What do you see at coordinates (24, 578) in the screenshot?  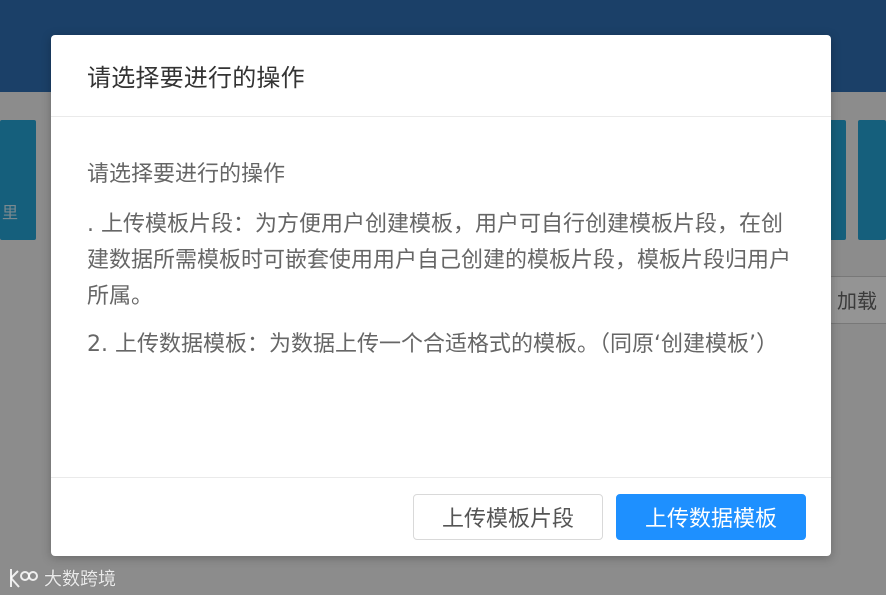 I see `k100-logo-icon` at bounding box center [24, 578].